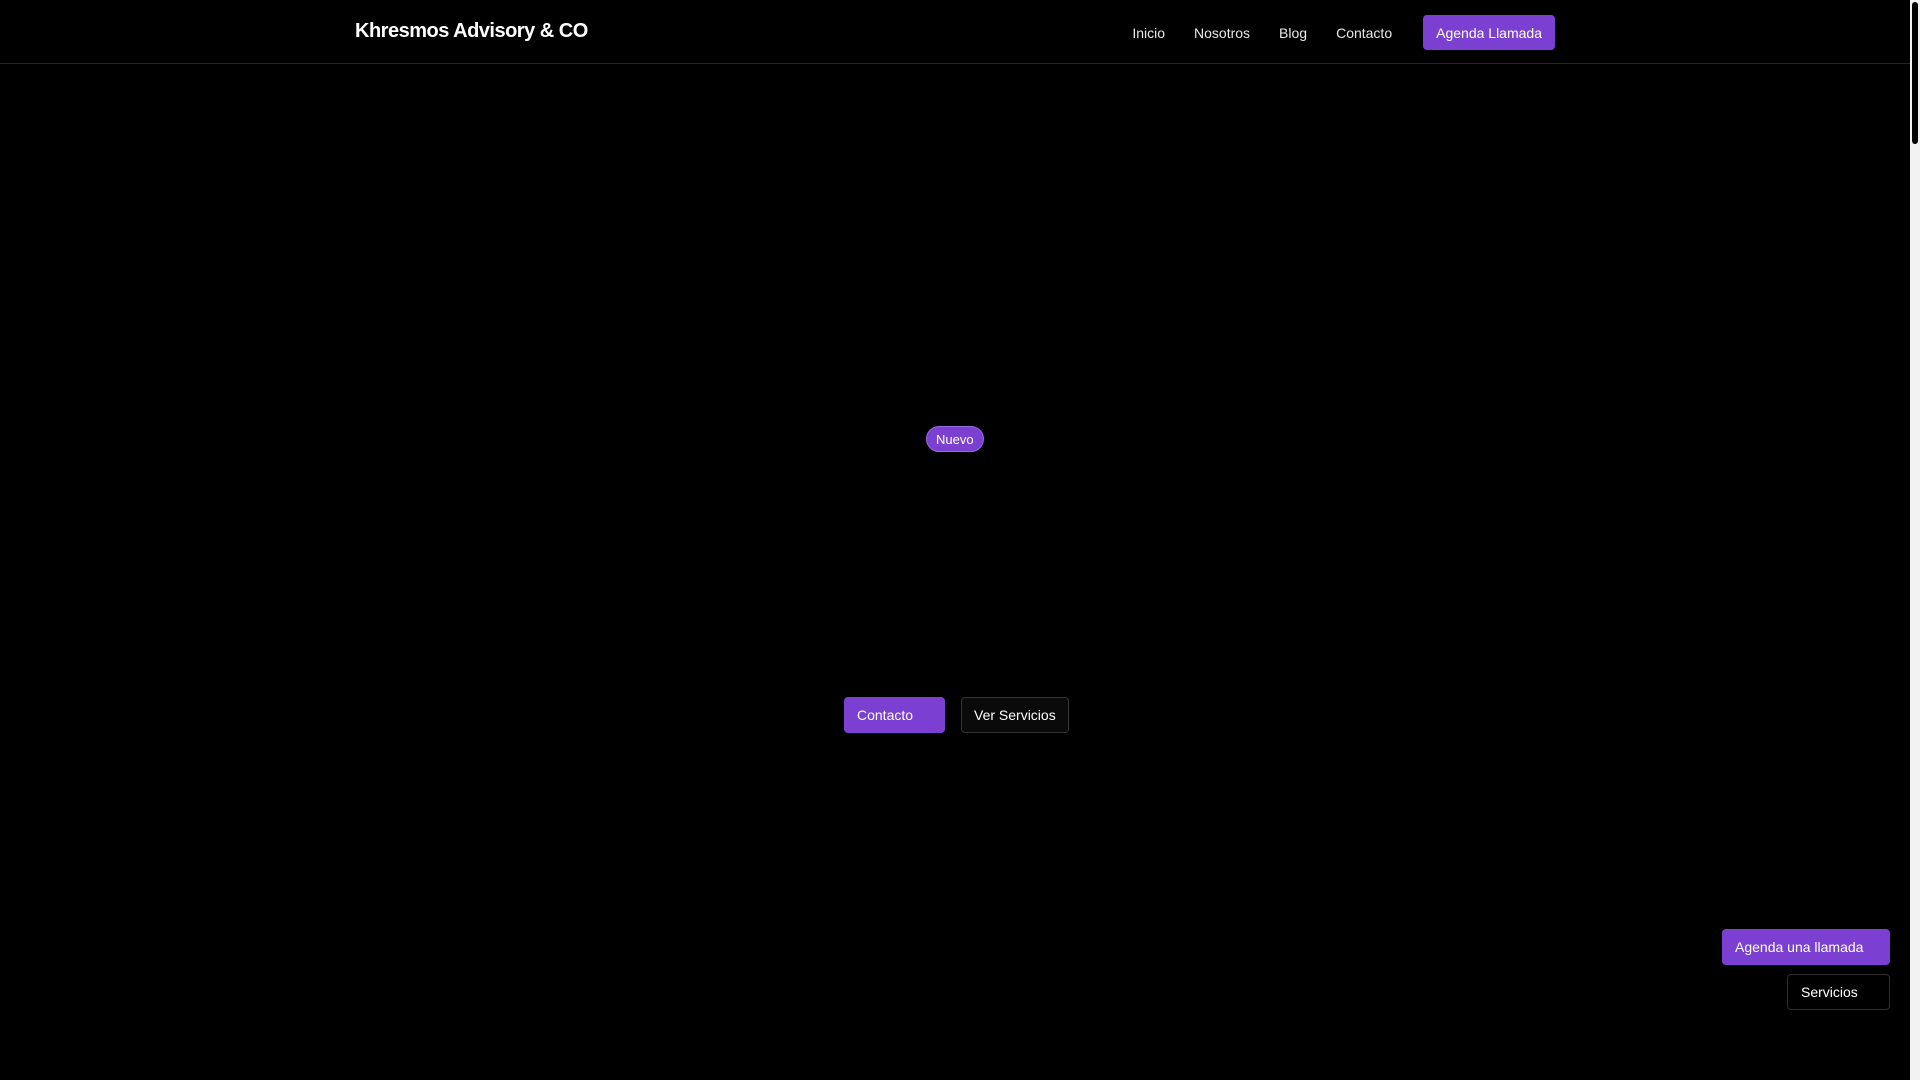 This screenshot has width=1920, height=1080. What do you see at coordinates (955, 439) in the screenshot?
I see `new-badge: Nuevo` at bounding box center [955, 439].